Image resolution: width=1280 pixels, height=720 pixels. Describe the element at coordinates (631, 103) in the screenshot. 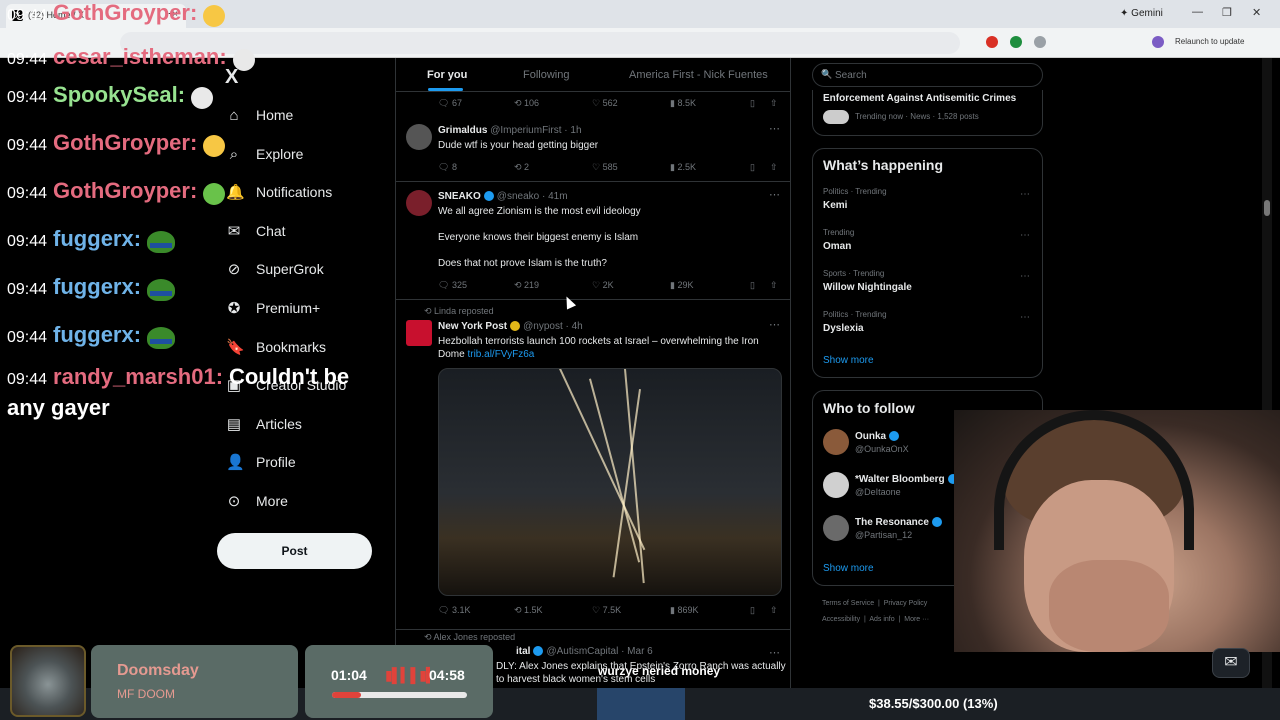

I see `like-button: ♡ 562` at that location.